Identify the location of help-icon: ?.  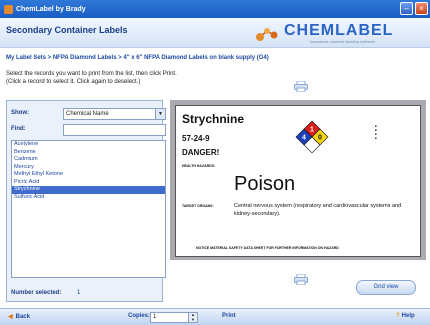
(398, 316).